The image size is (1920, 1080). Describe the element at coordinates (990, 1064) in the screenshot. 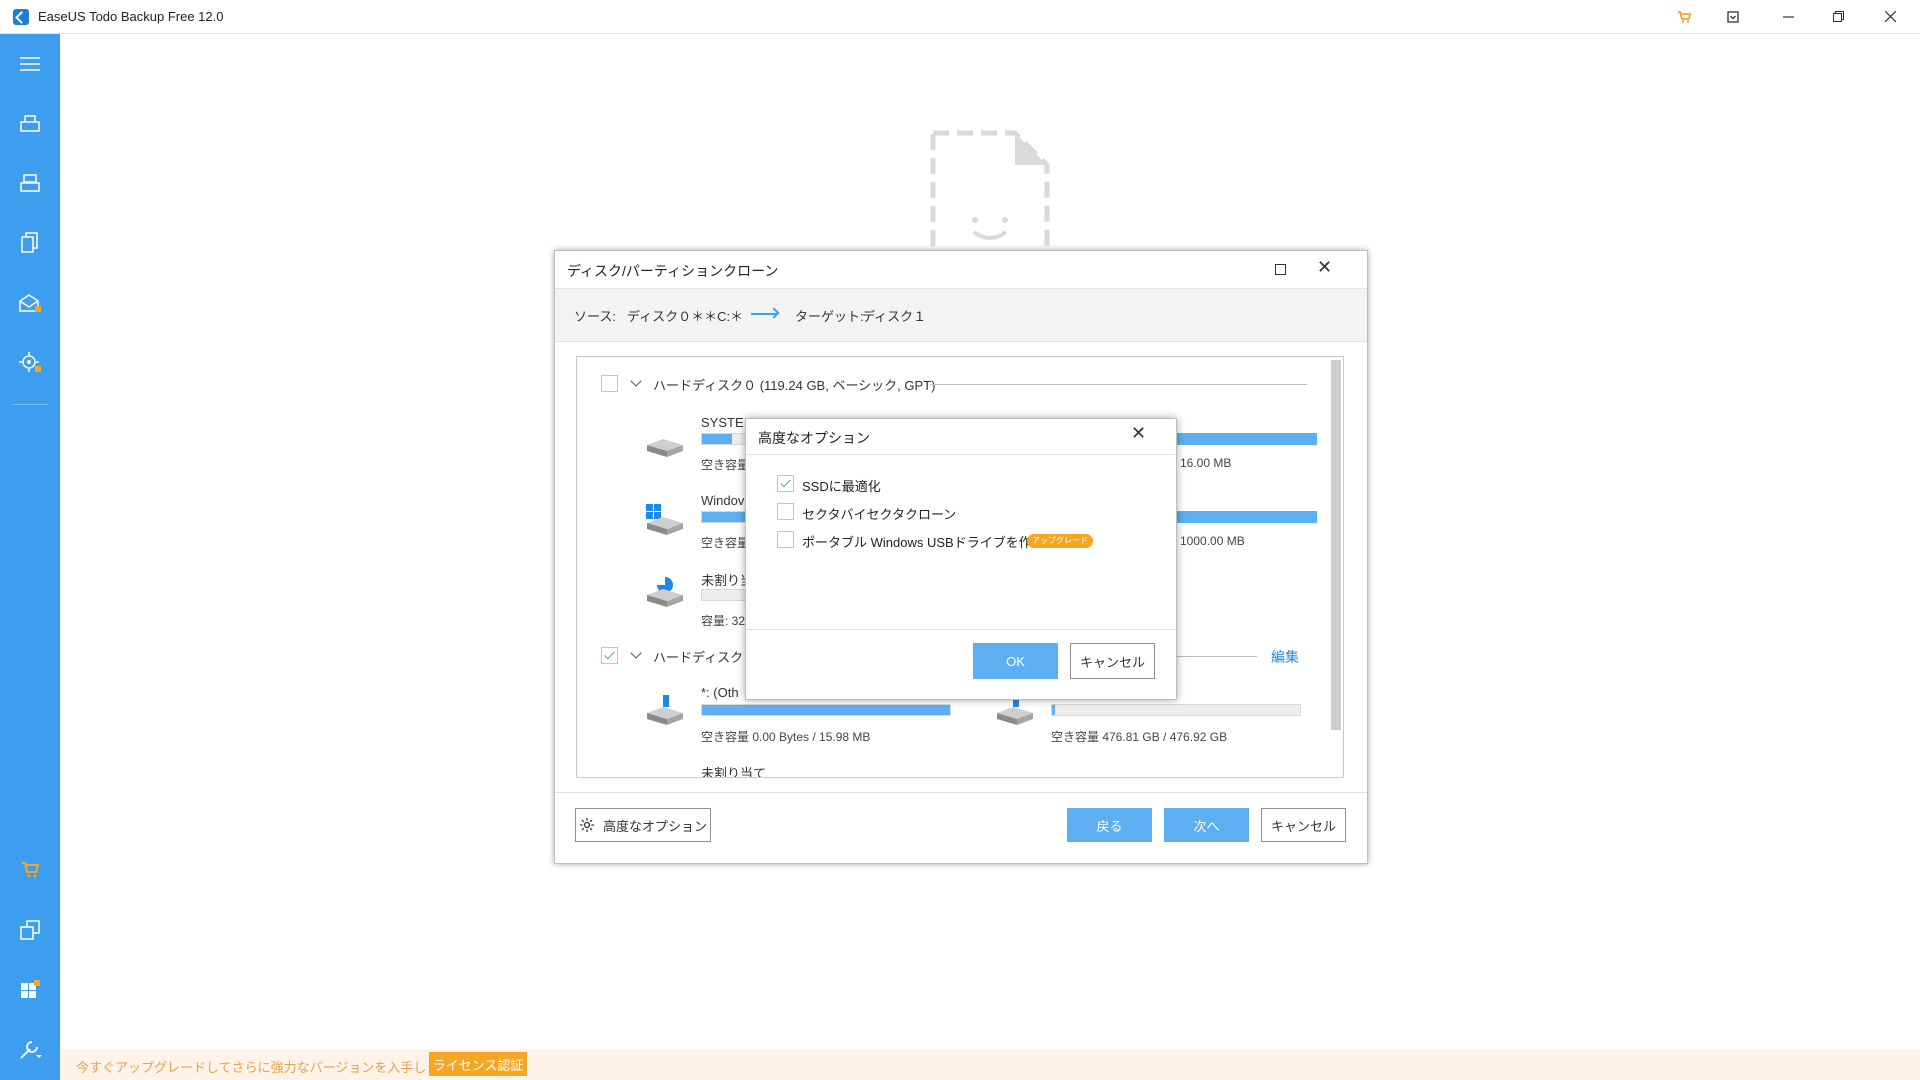

I see `upgrade-banner: 今すぐアップグレードしてさらに強力なバージョンを入手しましょう。 ライセンス認証` at that location.